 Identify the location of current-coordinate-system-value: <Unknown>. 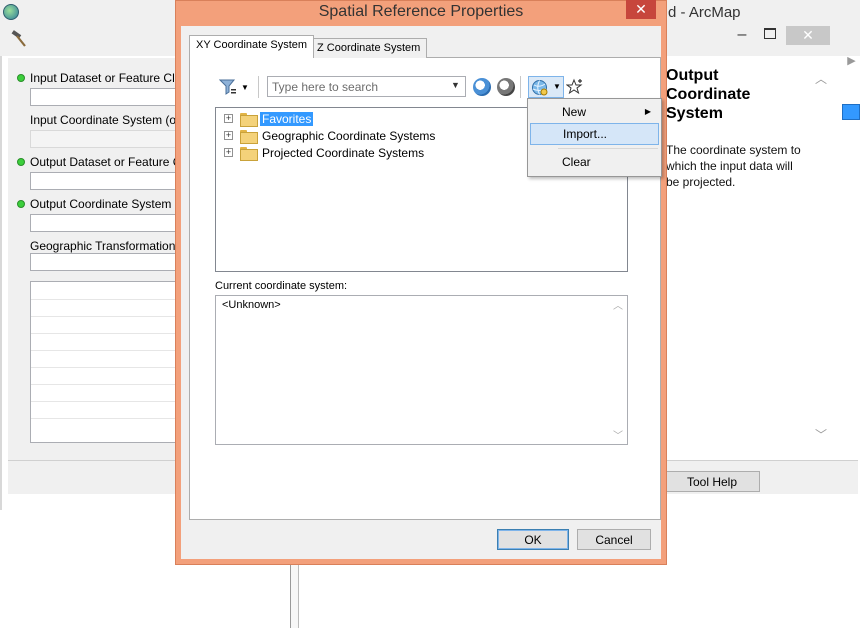
(251, 305).